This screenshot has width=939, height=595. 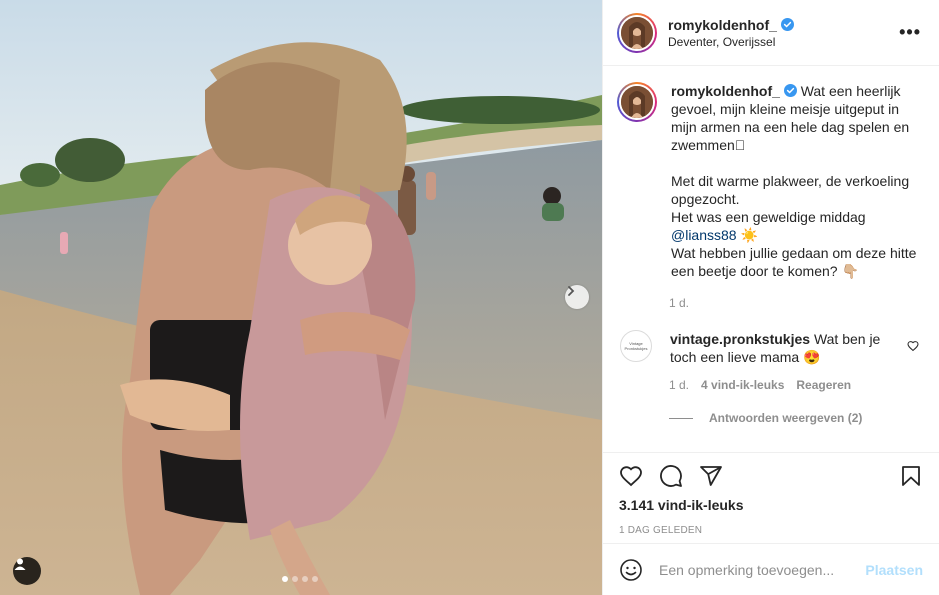 I want to click on commenter-avatar: Vintage Pronkstukjes, so click(x=636, y=346).